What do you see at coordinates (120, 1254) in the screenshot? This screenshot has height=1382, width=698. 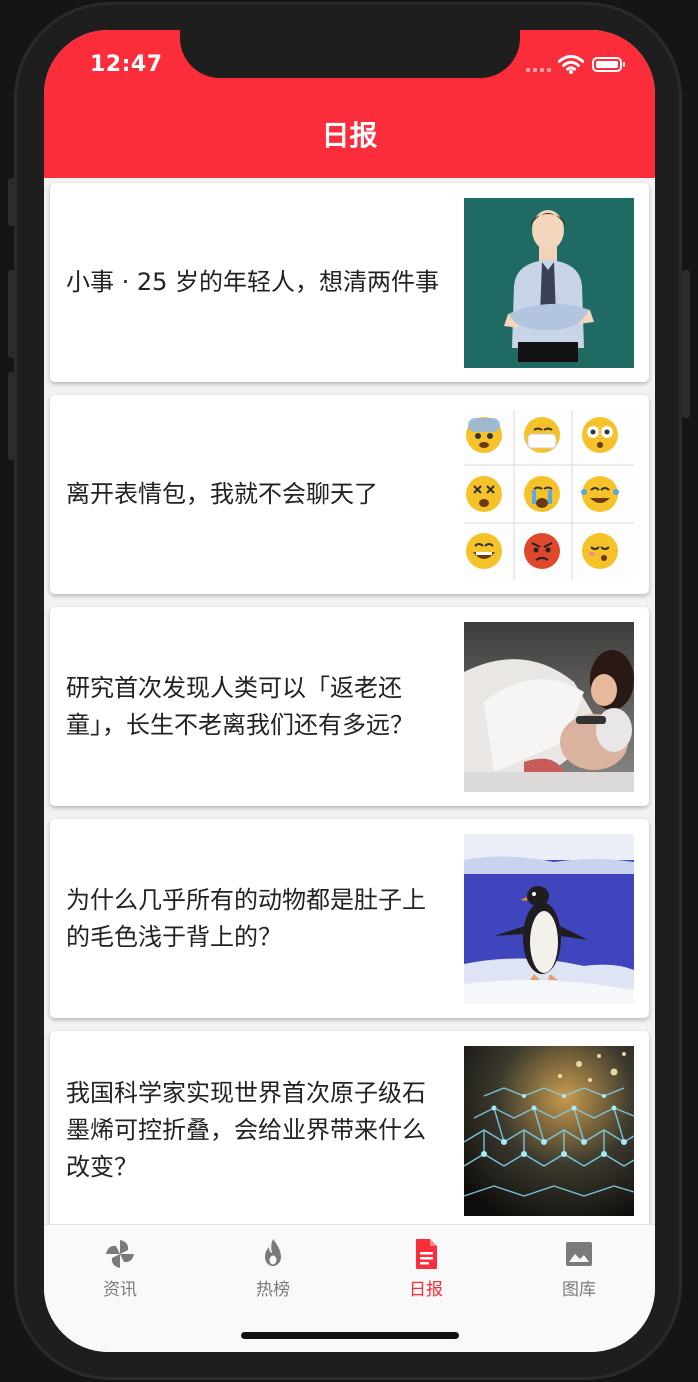 I see `pinwheel-icon` at bounding box center [120, 1254].